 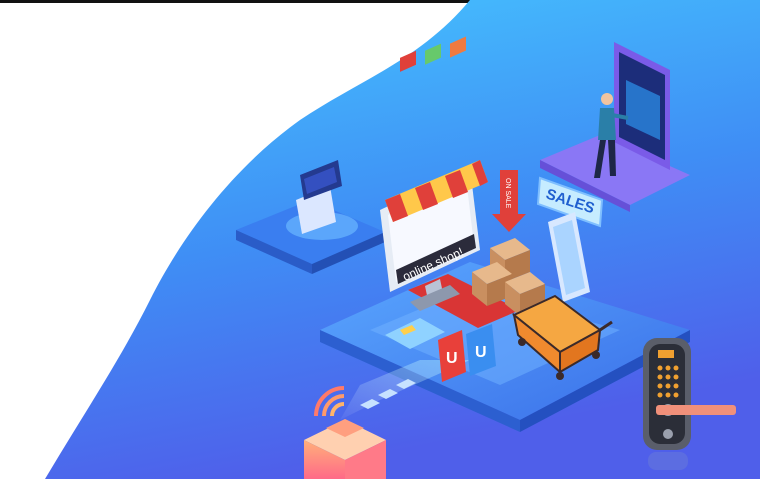 What do you see at coordinates (507, 193) in the screenshot?
I see `arrow-text: ON SALE` at bounding box center [507, 193].